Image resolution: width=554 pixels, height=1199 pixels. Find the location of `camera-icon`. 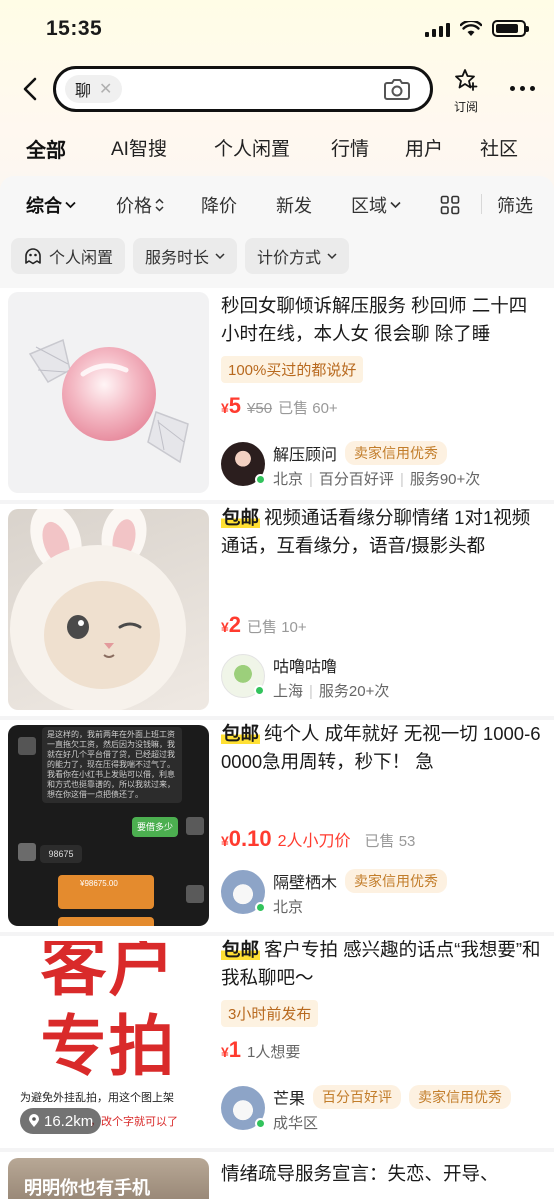

camera-icon is located at coordinates (397, 89).